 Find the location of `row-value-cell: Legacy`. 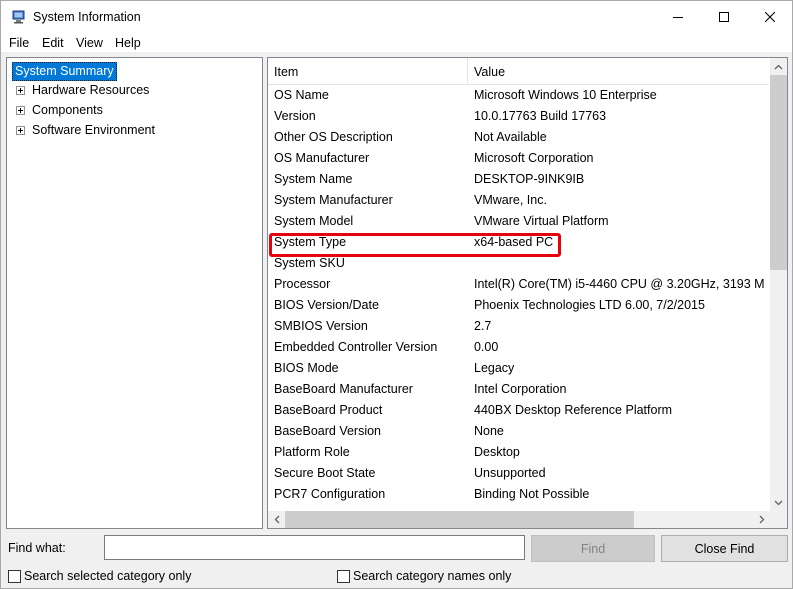

row-value-cell: Legacy is located at coordinates (494, 368).